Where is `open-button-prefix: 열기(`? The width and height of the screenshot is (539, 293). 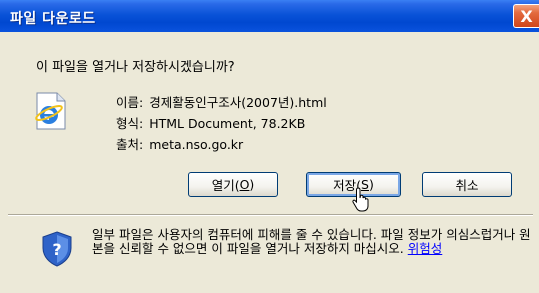
open-button-prefix: 열기( is located at coordinates (225, 185).